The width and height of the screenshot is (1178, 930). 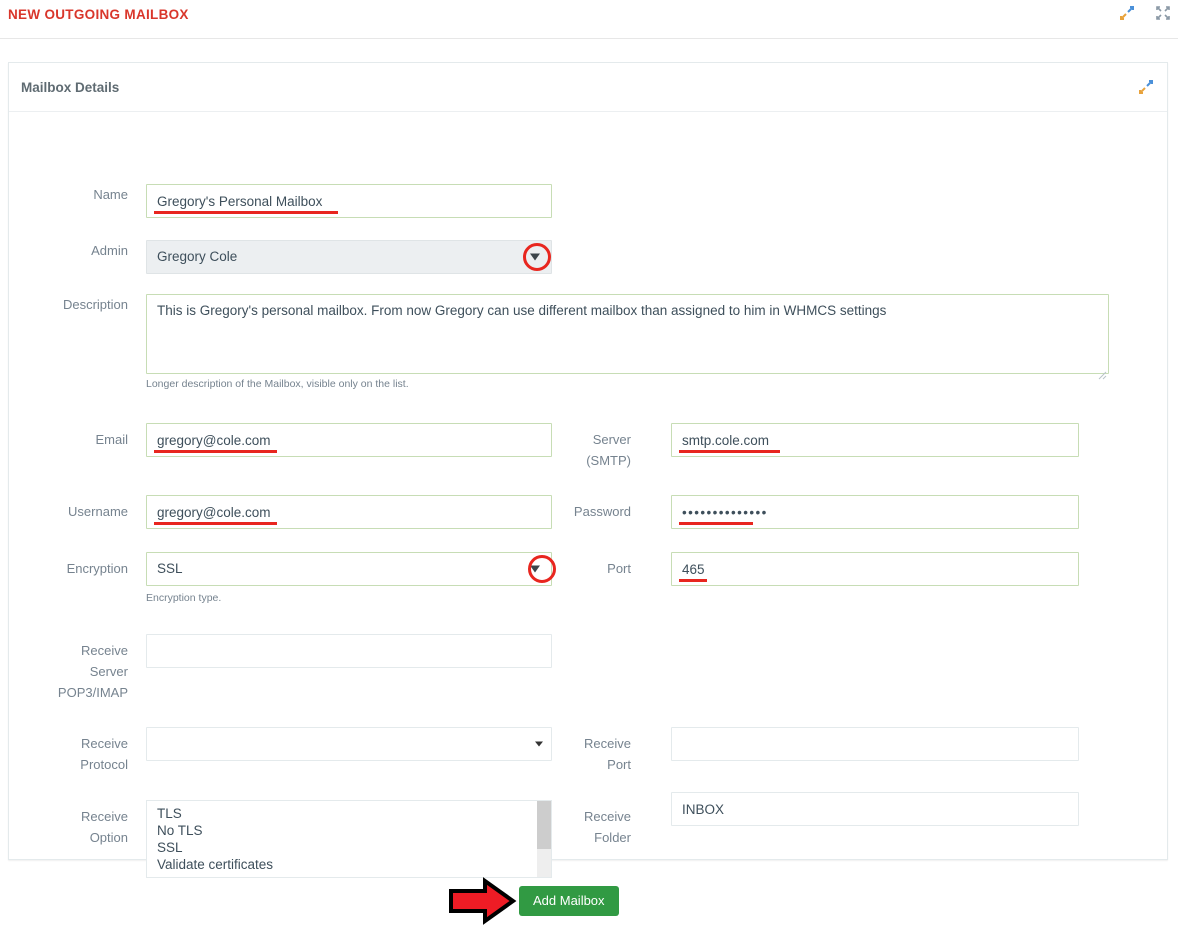 I want to click on server-smtp-label-line1: Server, so click(x=611, y=439).